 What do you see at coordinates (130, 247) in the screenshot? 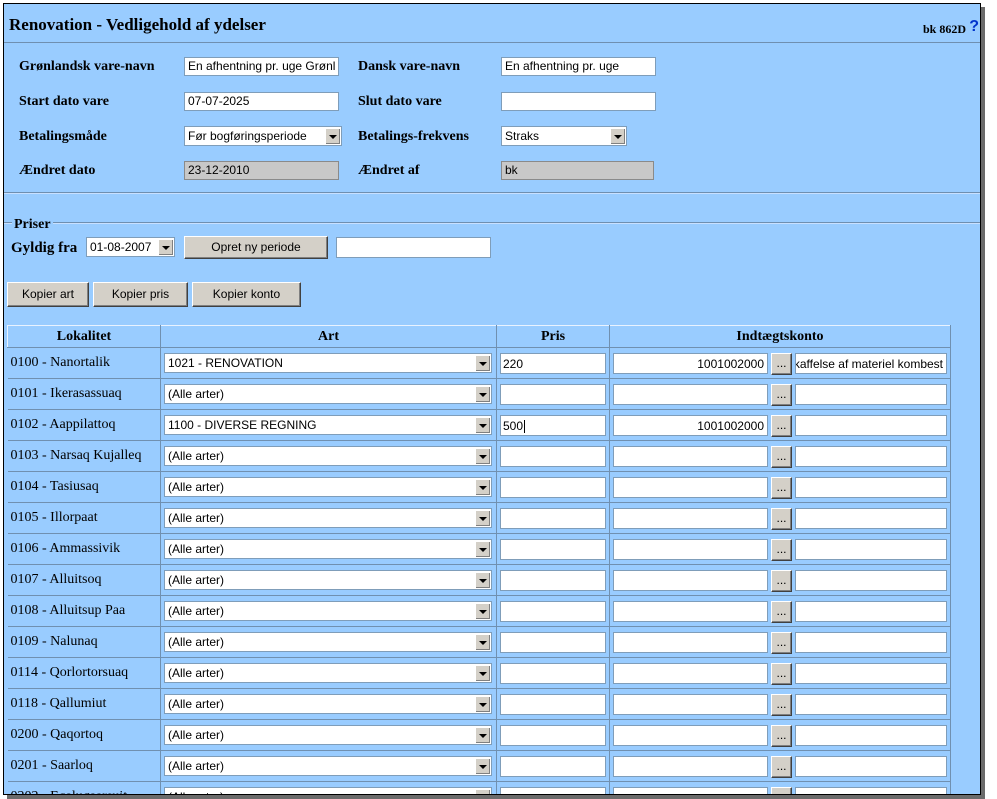
I see `valid-from-select: 01-08-2007` at bounding box center [130, 247].